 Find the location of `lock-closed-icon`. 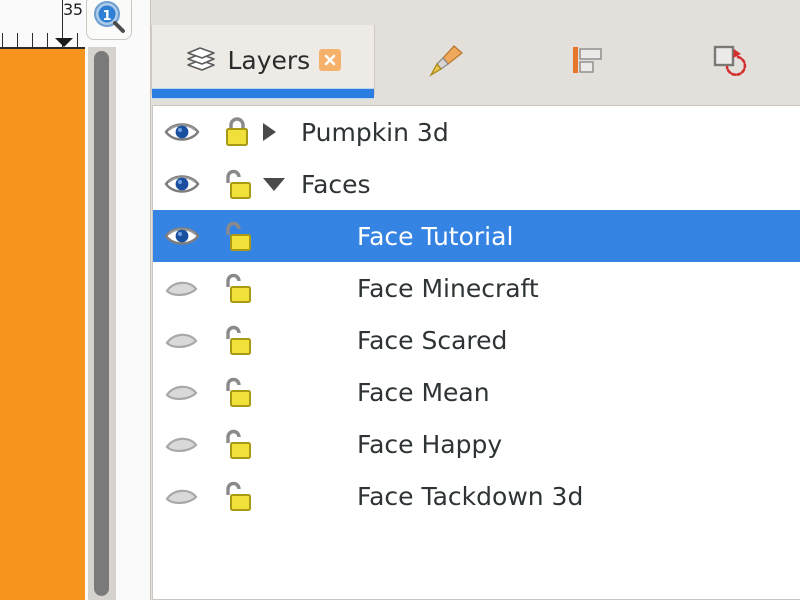

lock-closed-icon is located at coordinates (237, 132).